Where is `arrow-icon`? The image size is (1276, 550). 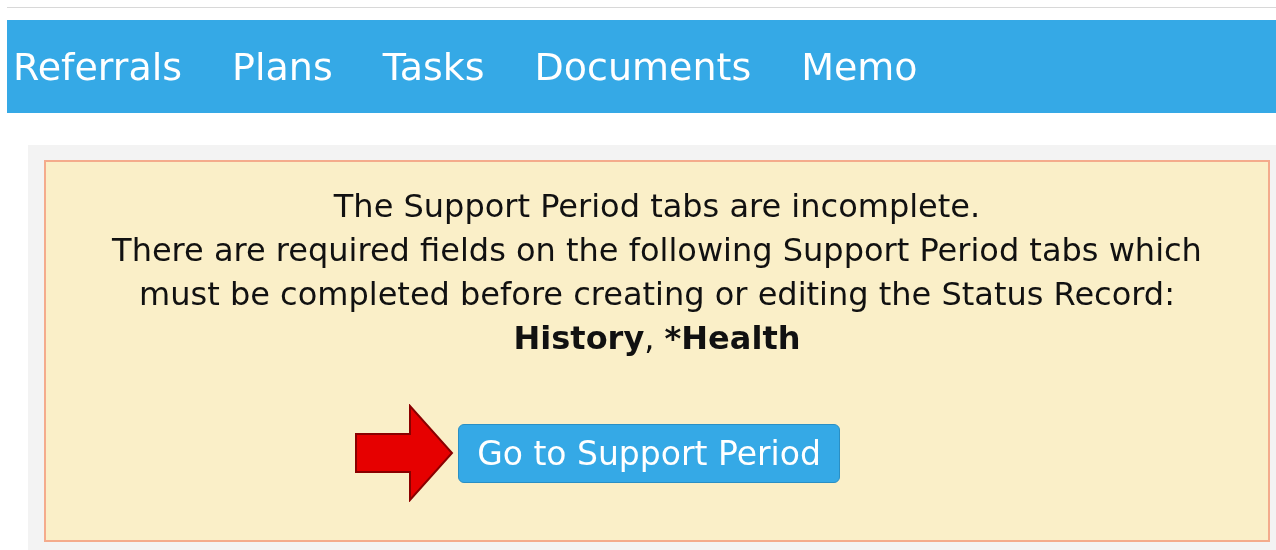
arrow-icon is located at coordinates (404, 453).